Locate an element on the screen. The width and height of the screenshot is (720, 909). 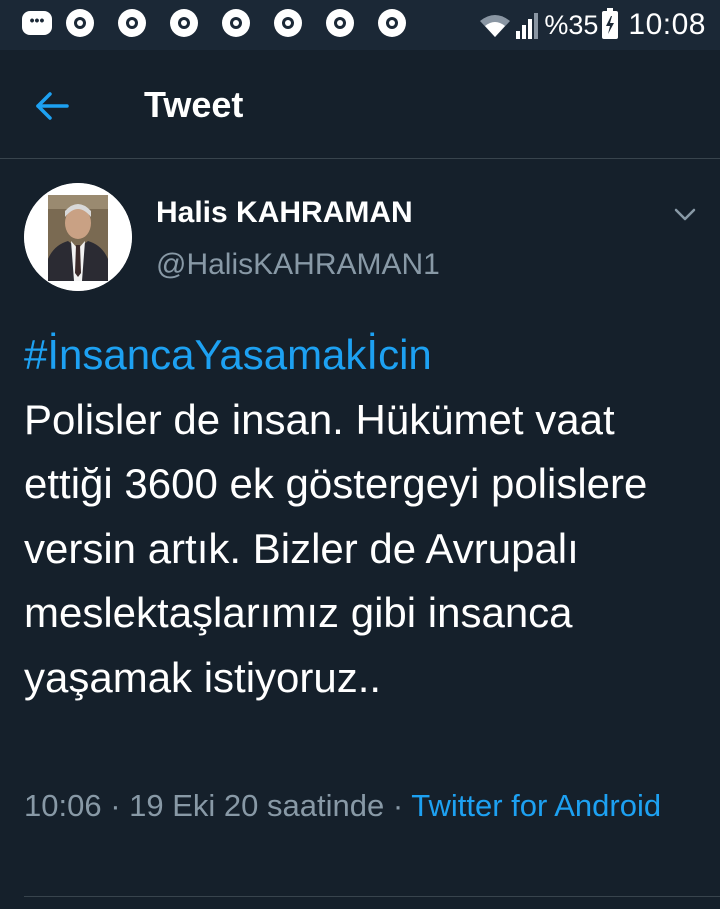
divider is located at coordinates (372, 896).